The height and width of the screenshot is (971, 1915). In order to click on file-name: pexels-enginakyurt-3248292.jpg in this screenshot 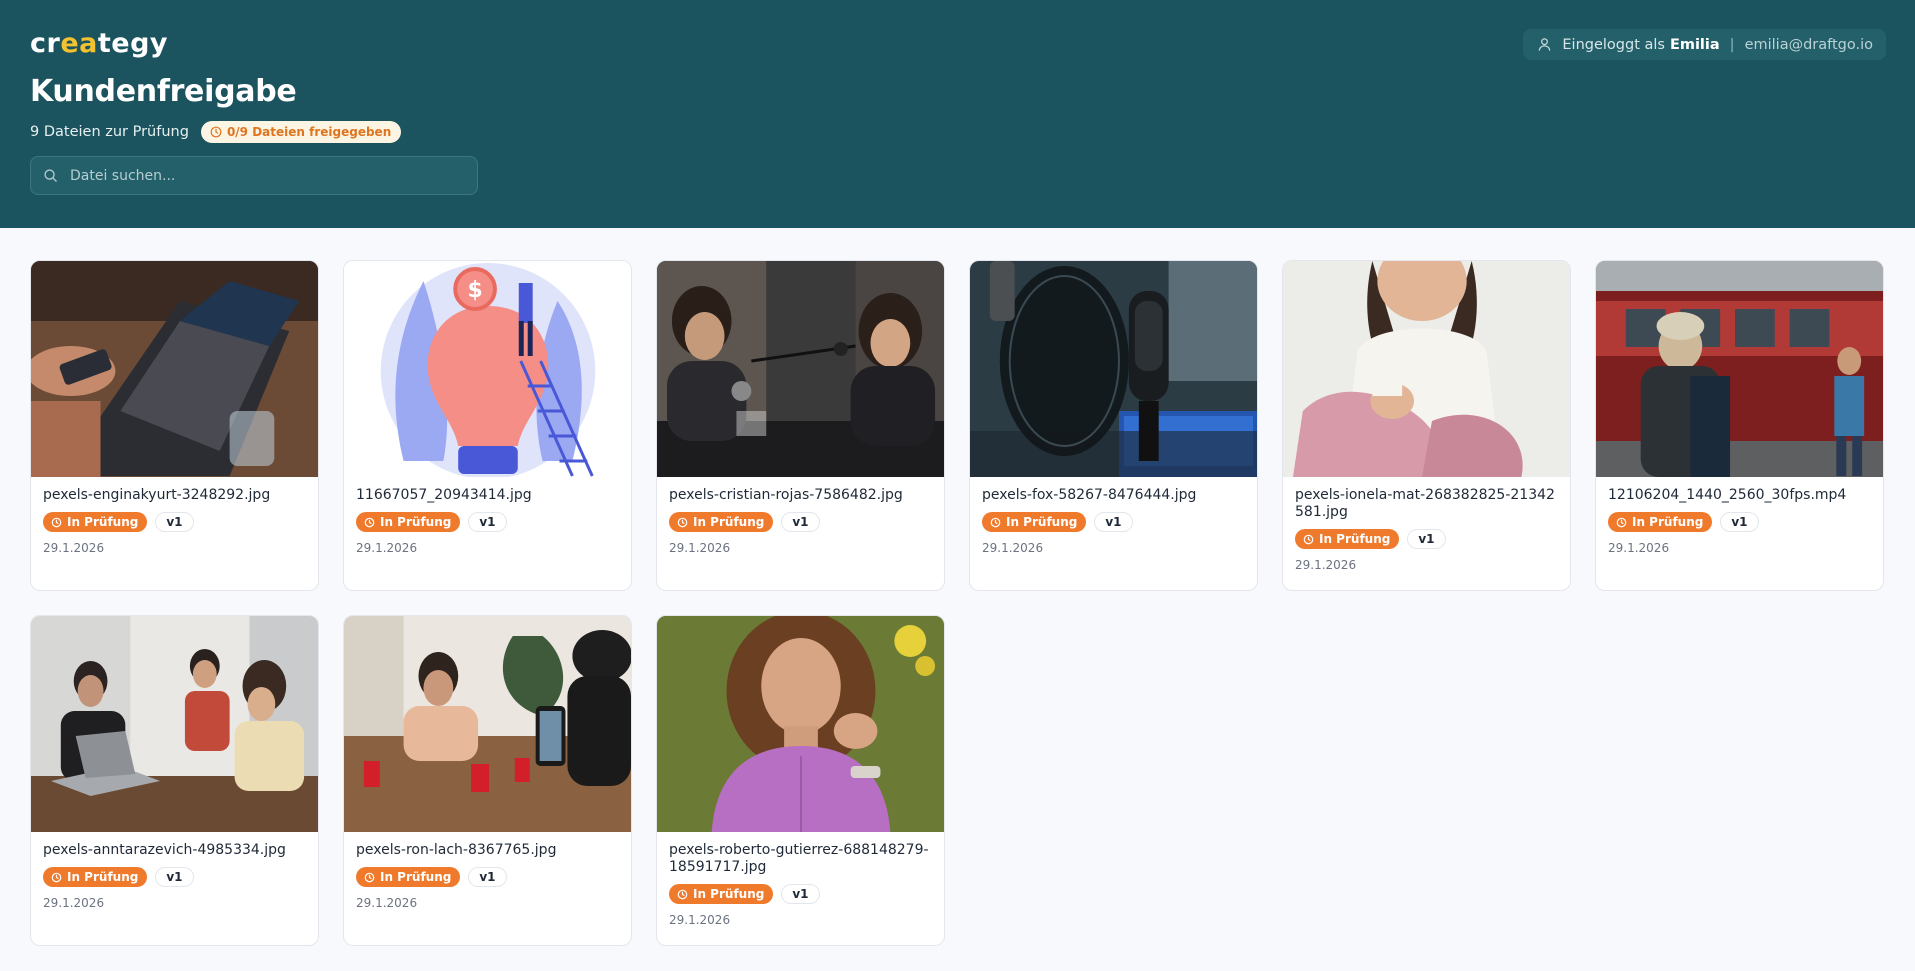, I will do `click(157, 495)`.